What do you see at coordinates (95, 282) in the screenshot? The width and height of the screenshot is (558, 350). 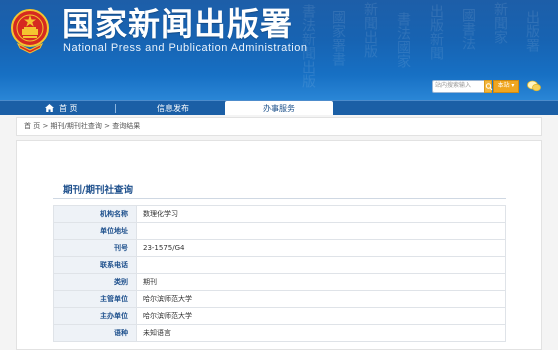 I see `field-label: 类别` at bounding box center [95, 282].